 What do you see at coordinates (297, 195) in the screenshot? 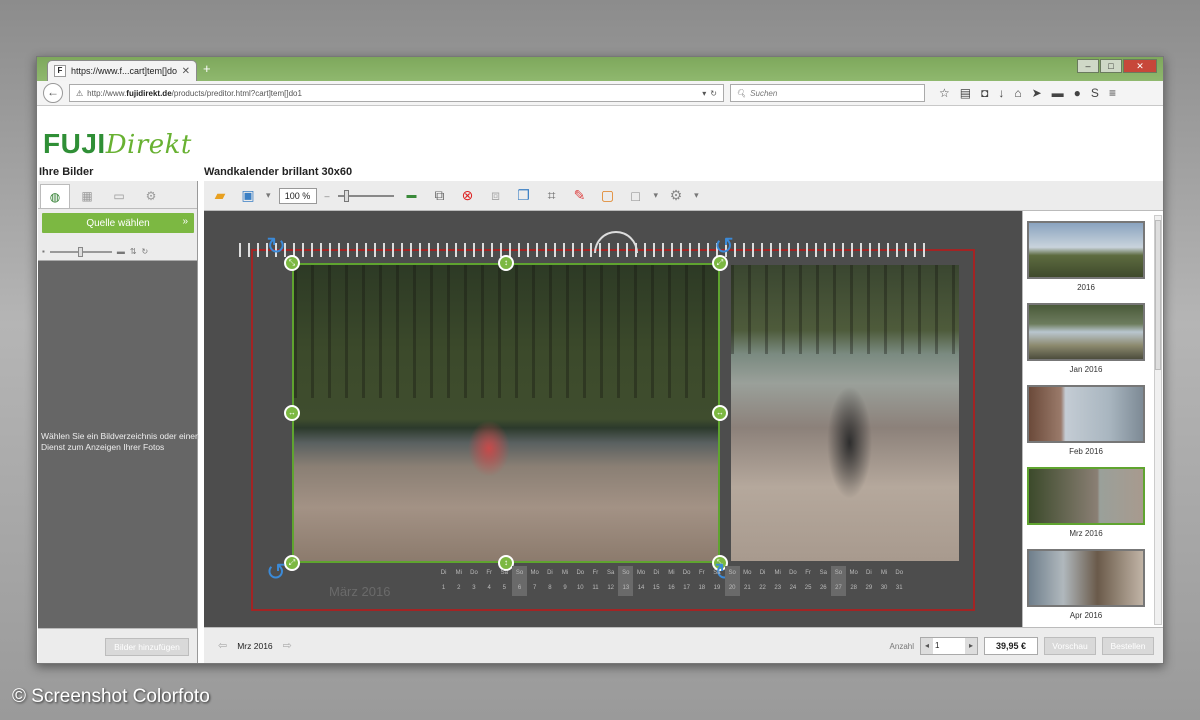
I see `zoom-field: 100 %` at bounding box center [297, 195].